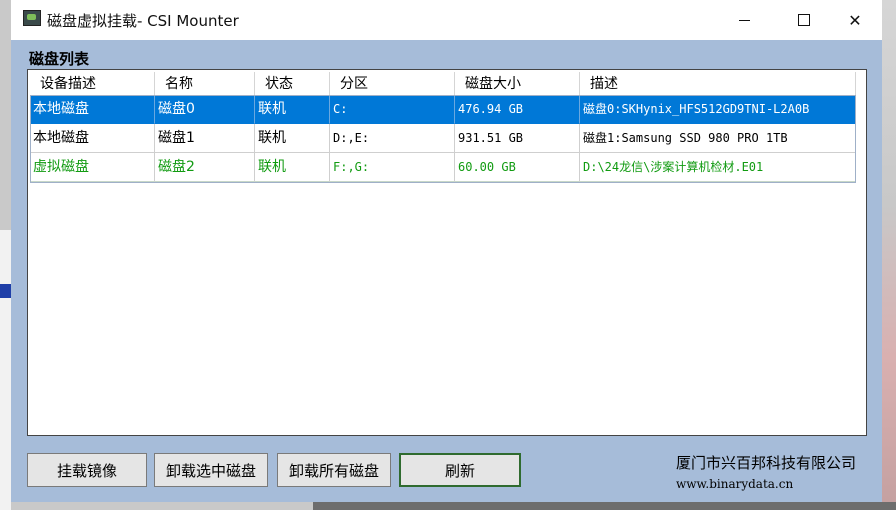  What do you see at coordinates (92, 167) in the screenshot?
I see `cell-device: 虚拟磁盘` at bounding box center [92, 167].